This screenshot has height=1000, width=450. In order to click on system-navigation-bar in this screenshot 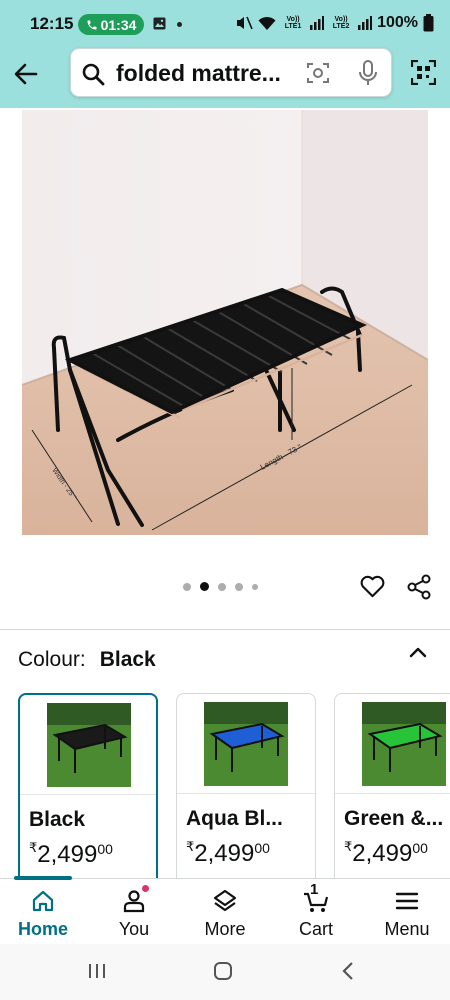, I will do `click(225, 972)`.